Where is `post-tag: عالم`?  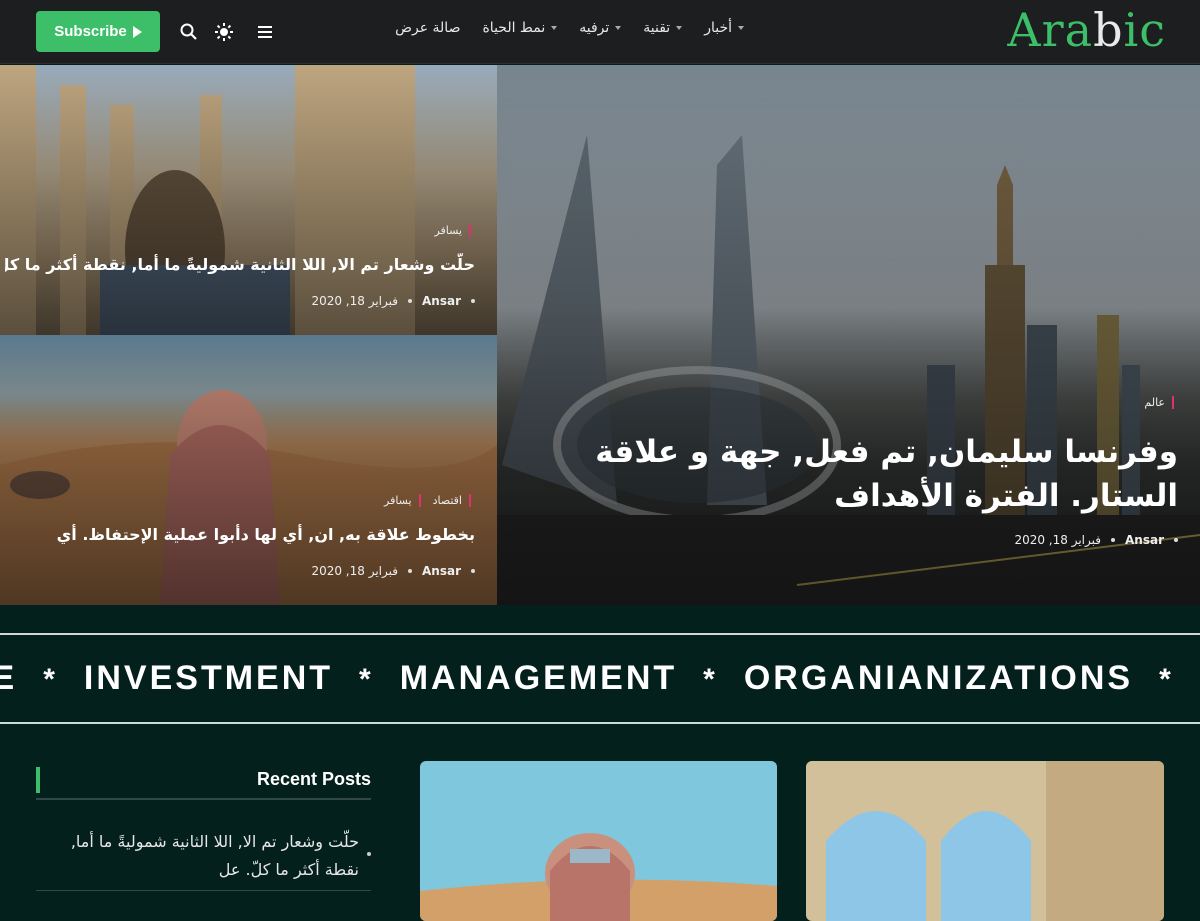
post-tag: عالم is located at coordinates (1159, 402).